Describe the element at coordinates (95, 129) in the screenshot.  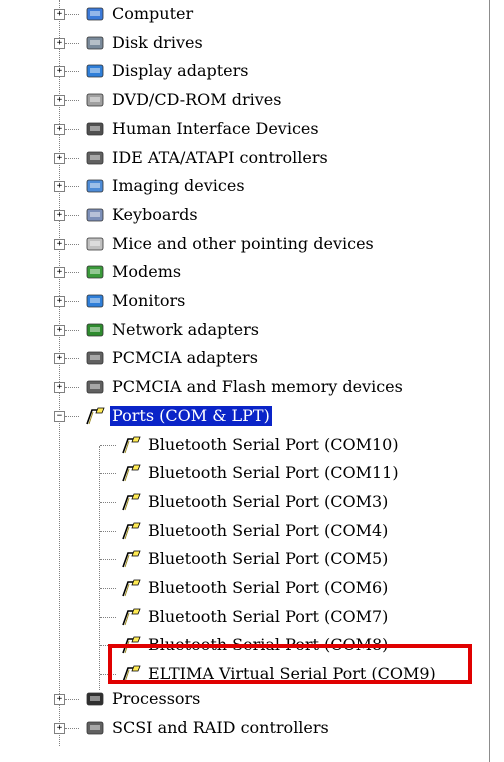
I see `hid-icon` at that location.